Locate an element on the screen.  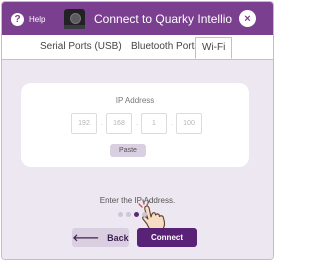
ip-octet-4-placeholder: 100 is located at coordinates (189, 123).